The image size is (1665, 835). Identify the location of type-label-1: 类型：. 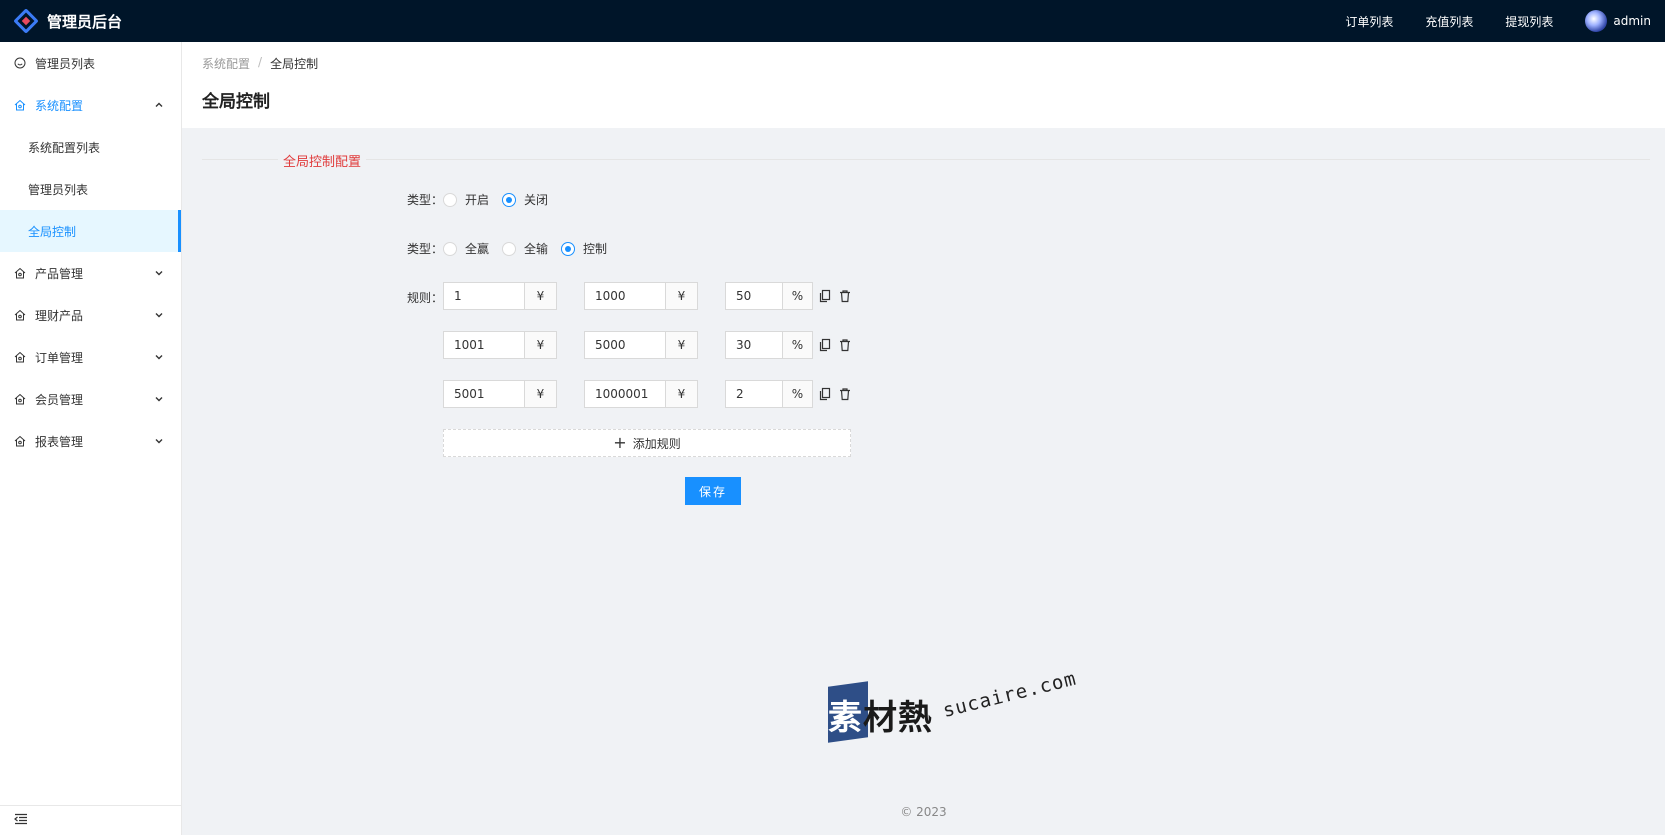
(425, 200).